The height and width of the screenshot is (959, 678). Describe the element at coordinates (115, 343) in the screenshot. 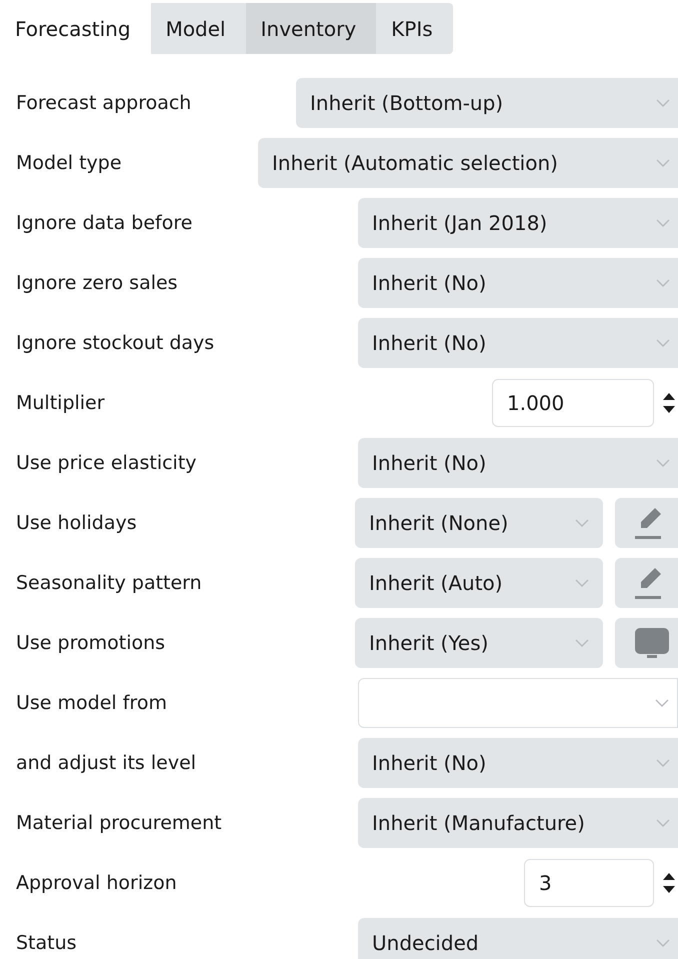

I see `field-label: Ignore stockout days` at that location.